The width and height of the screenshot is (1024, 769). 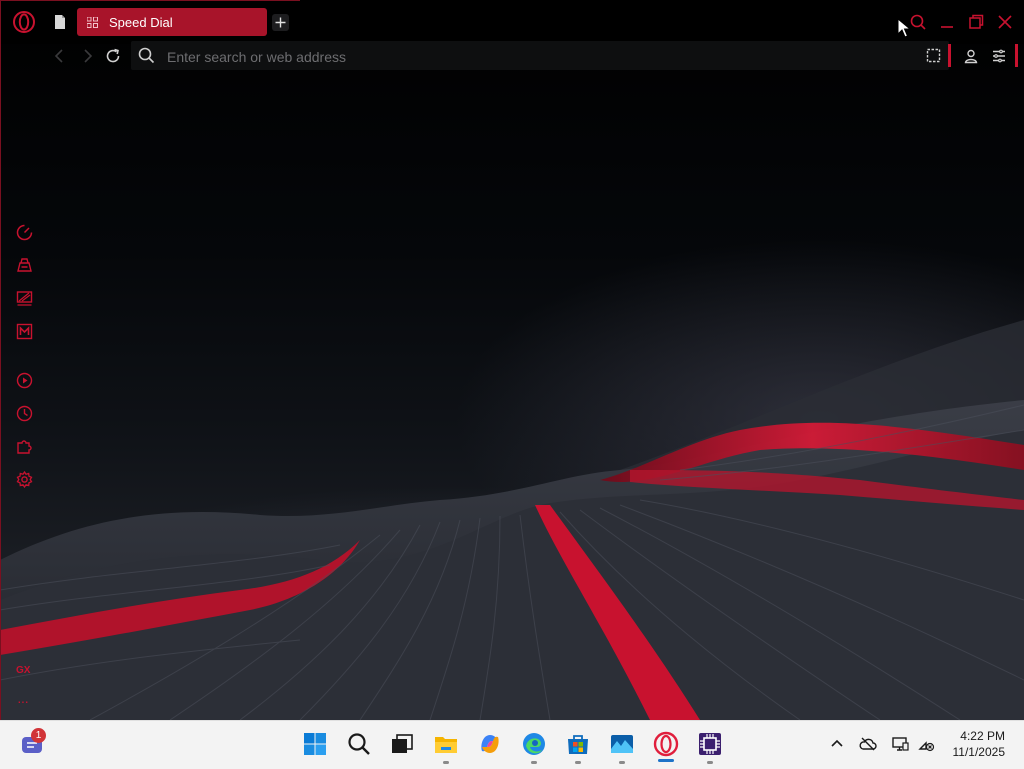 What do you see at coordinates (60, 56) in the screenshot?
I see `back-arrow-icon` at bounding box center [60, 56].